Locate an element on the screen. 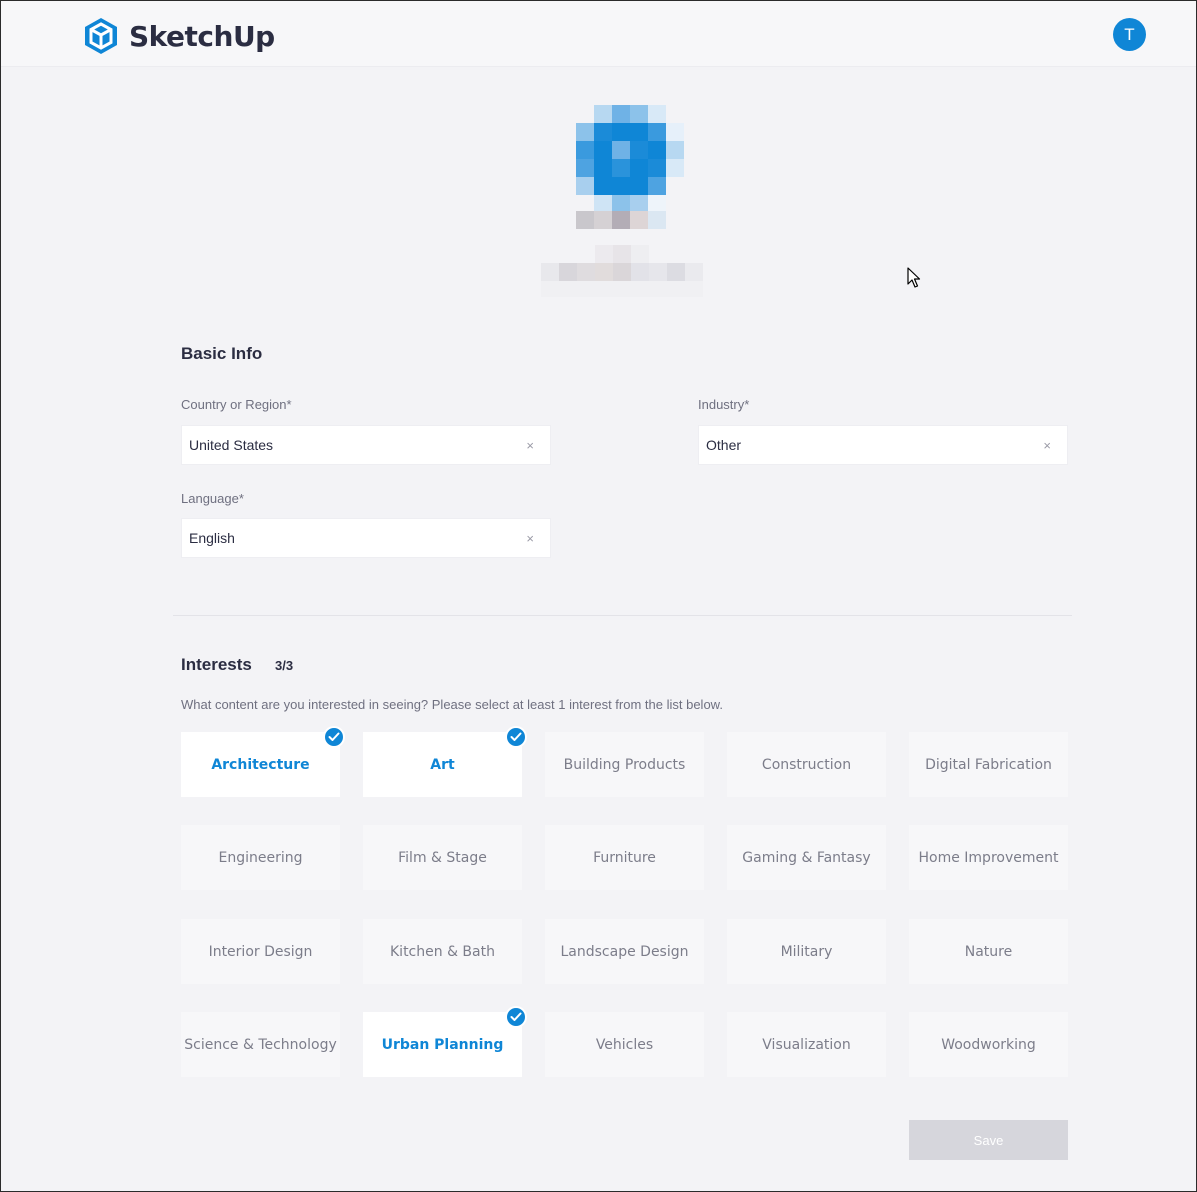  interest-tile: Science & Technology is located at coordinates (260, 1044).